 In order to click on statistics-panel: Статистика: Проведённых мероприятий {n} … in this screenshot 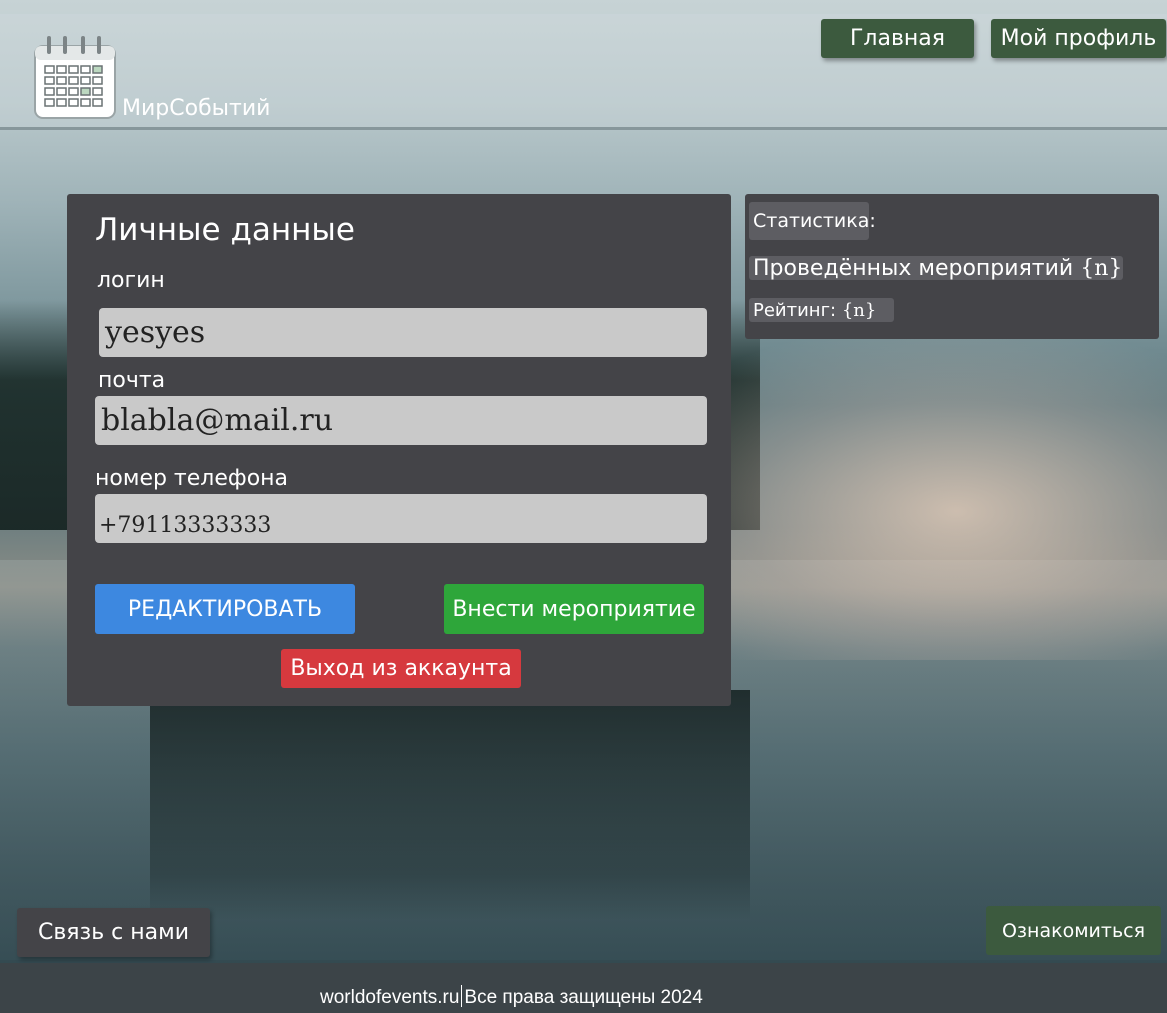, I will do `click(952, 266)`.